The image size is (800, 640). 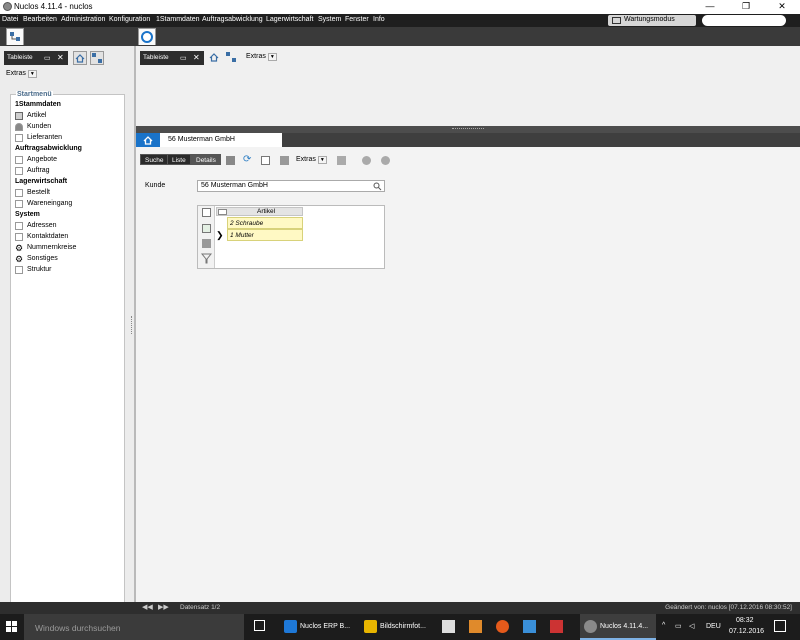 I want to click on folder-icon, so click(x=370, y=626).